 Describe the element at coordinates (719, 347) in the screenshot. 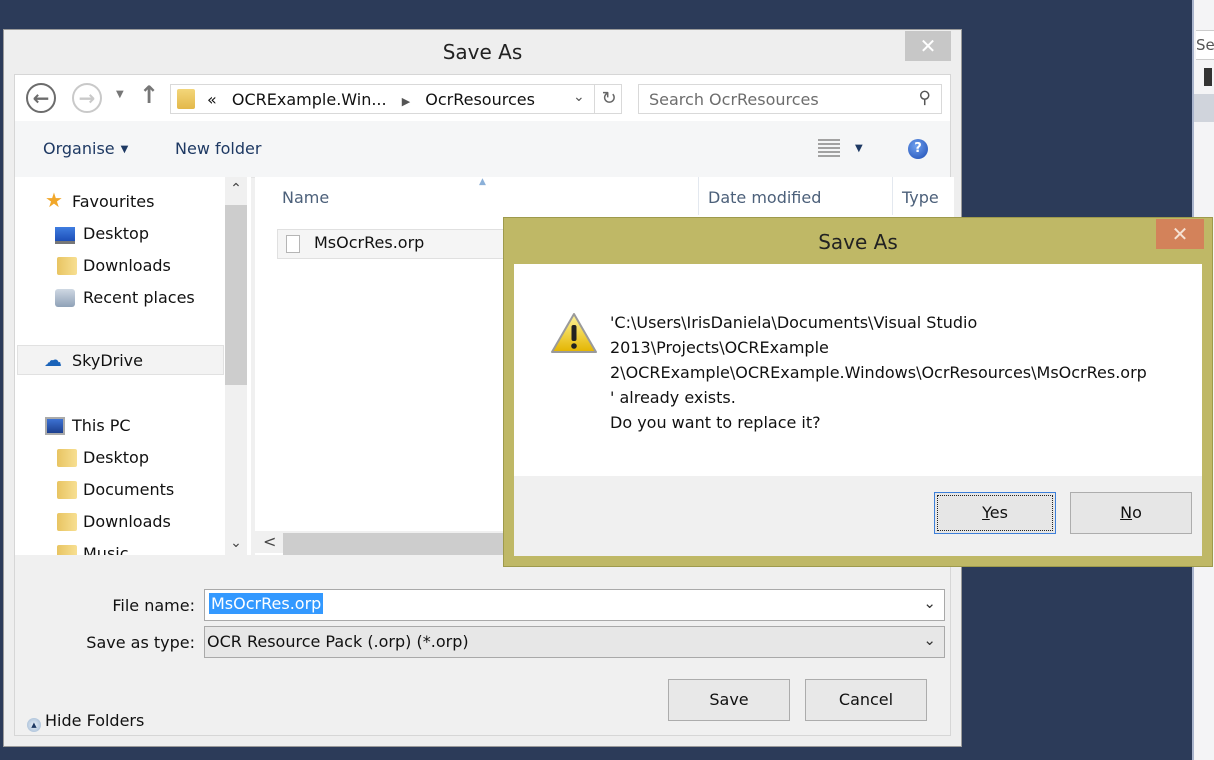

I see `message-line: 2013\Projects\OCRExample` at that location.